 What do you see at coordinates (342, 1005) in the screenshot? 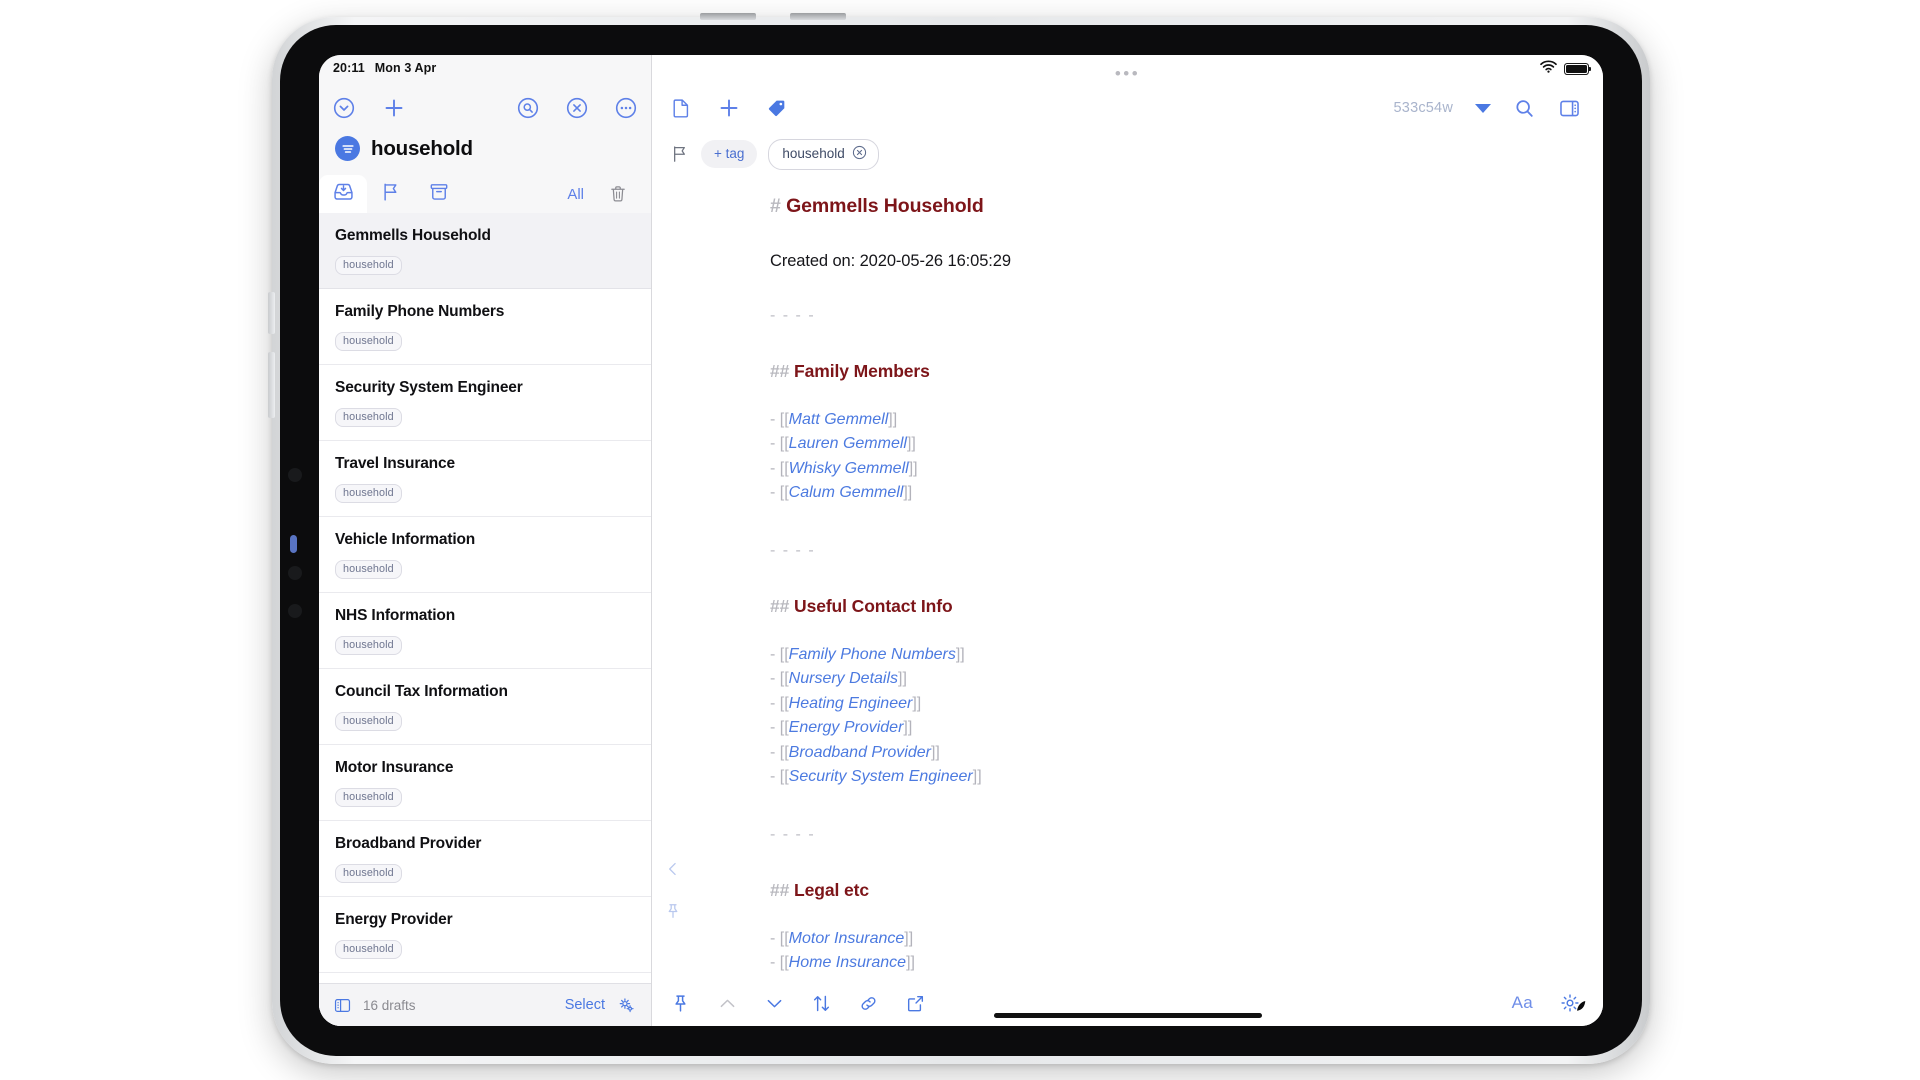
I see `sidebar-panel-icon` at bounding box center [342, 1005].